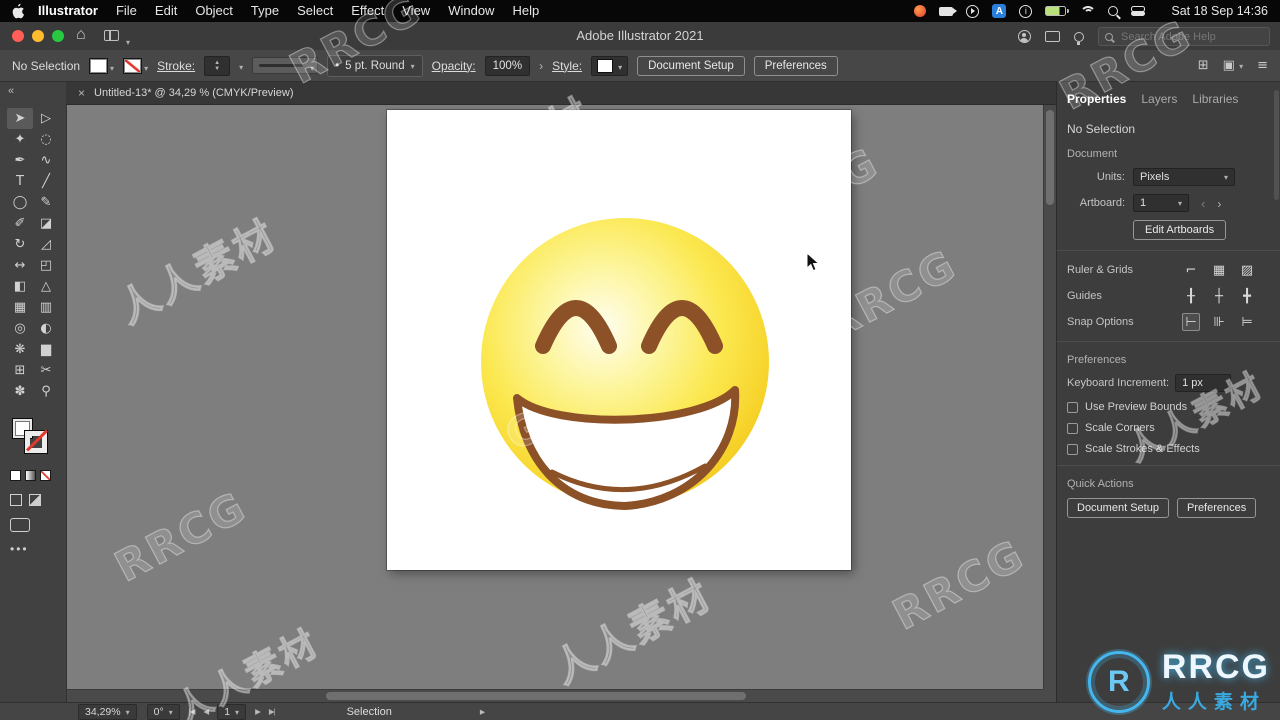  Describe the element at coordinates (1262, 65) in the screenshot. I see `panel-menu-icon: ≡` at that location.